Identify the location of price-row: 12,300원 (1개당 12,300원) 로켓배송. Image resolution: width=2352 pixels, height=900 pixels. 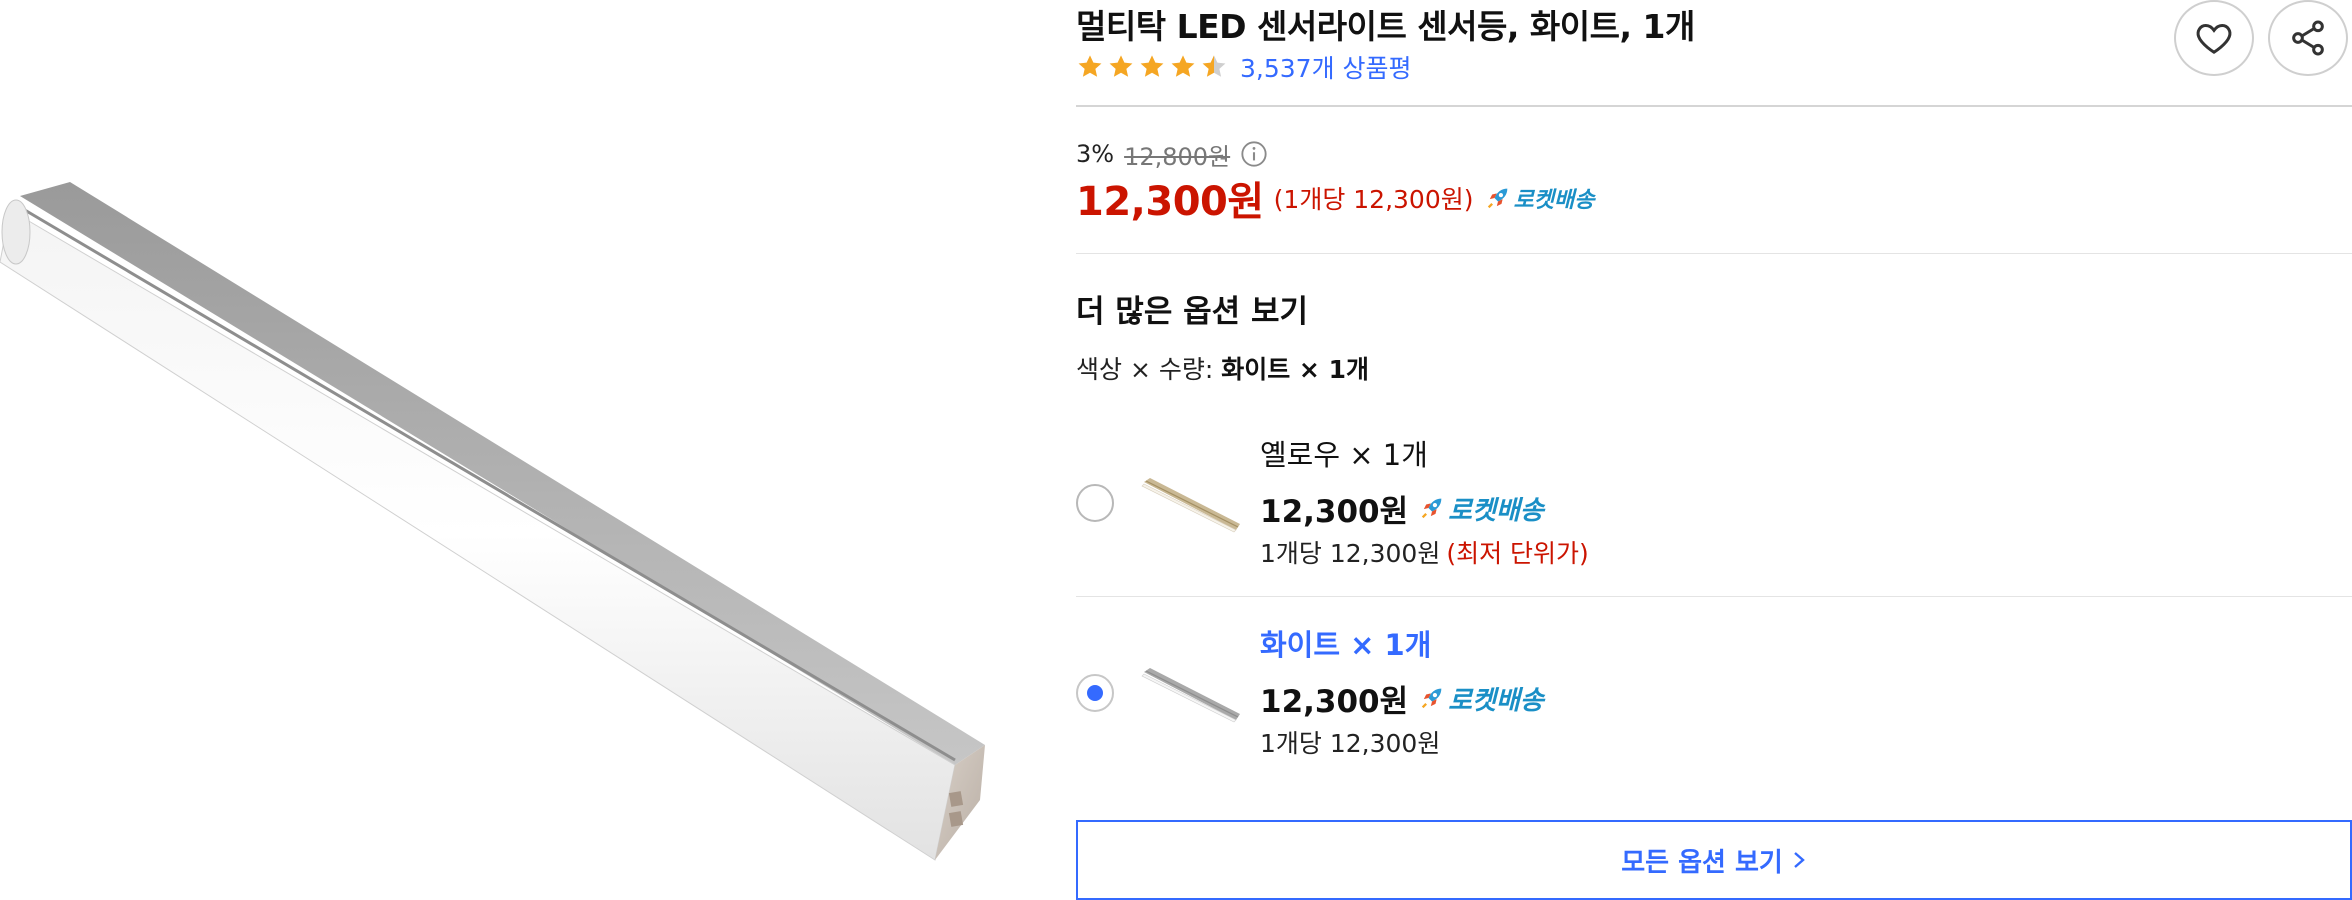
(1335, 198).